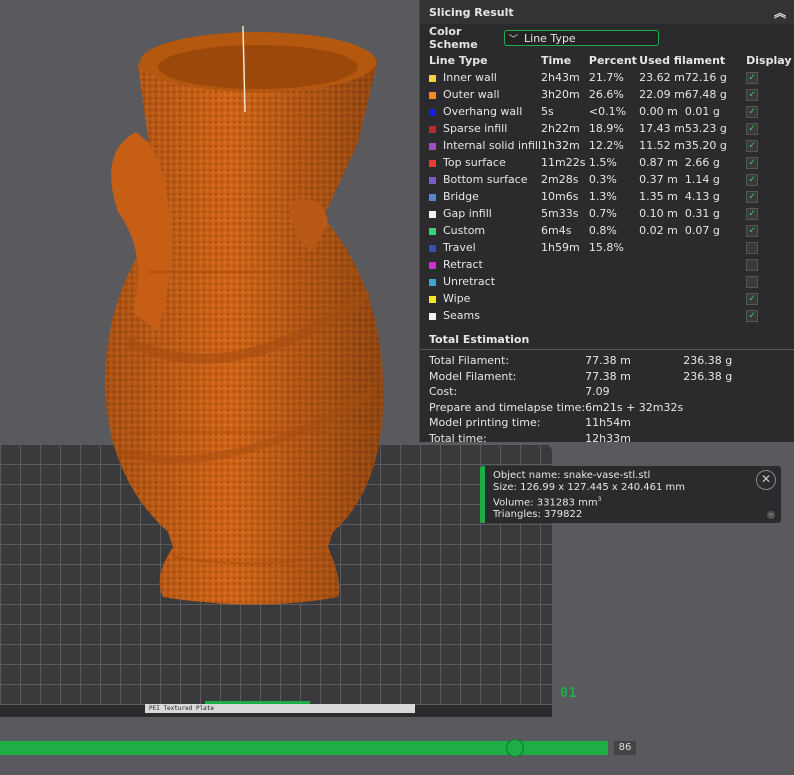  I want to click on line-type-grams: 0.31 g, so click(702, 213).